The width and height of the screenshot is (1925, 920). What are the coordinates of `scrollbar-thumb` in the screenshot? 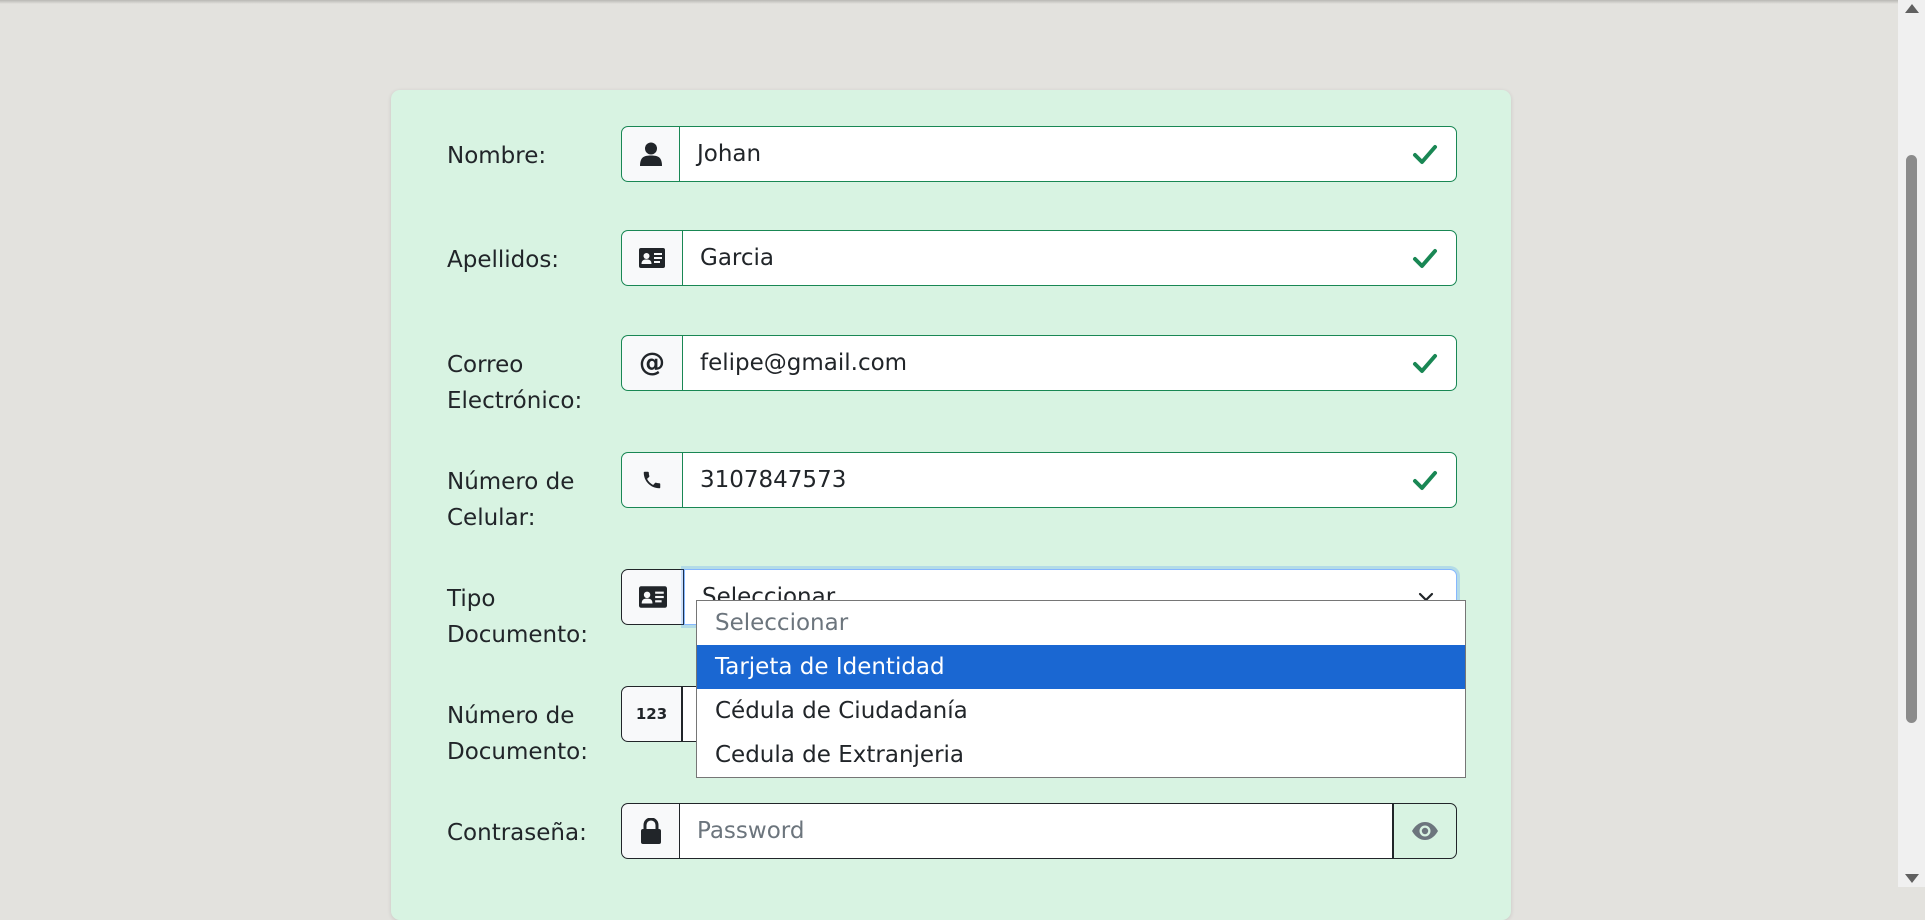 It's located at (1911, 439).